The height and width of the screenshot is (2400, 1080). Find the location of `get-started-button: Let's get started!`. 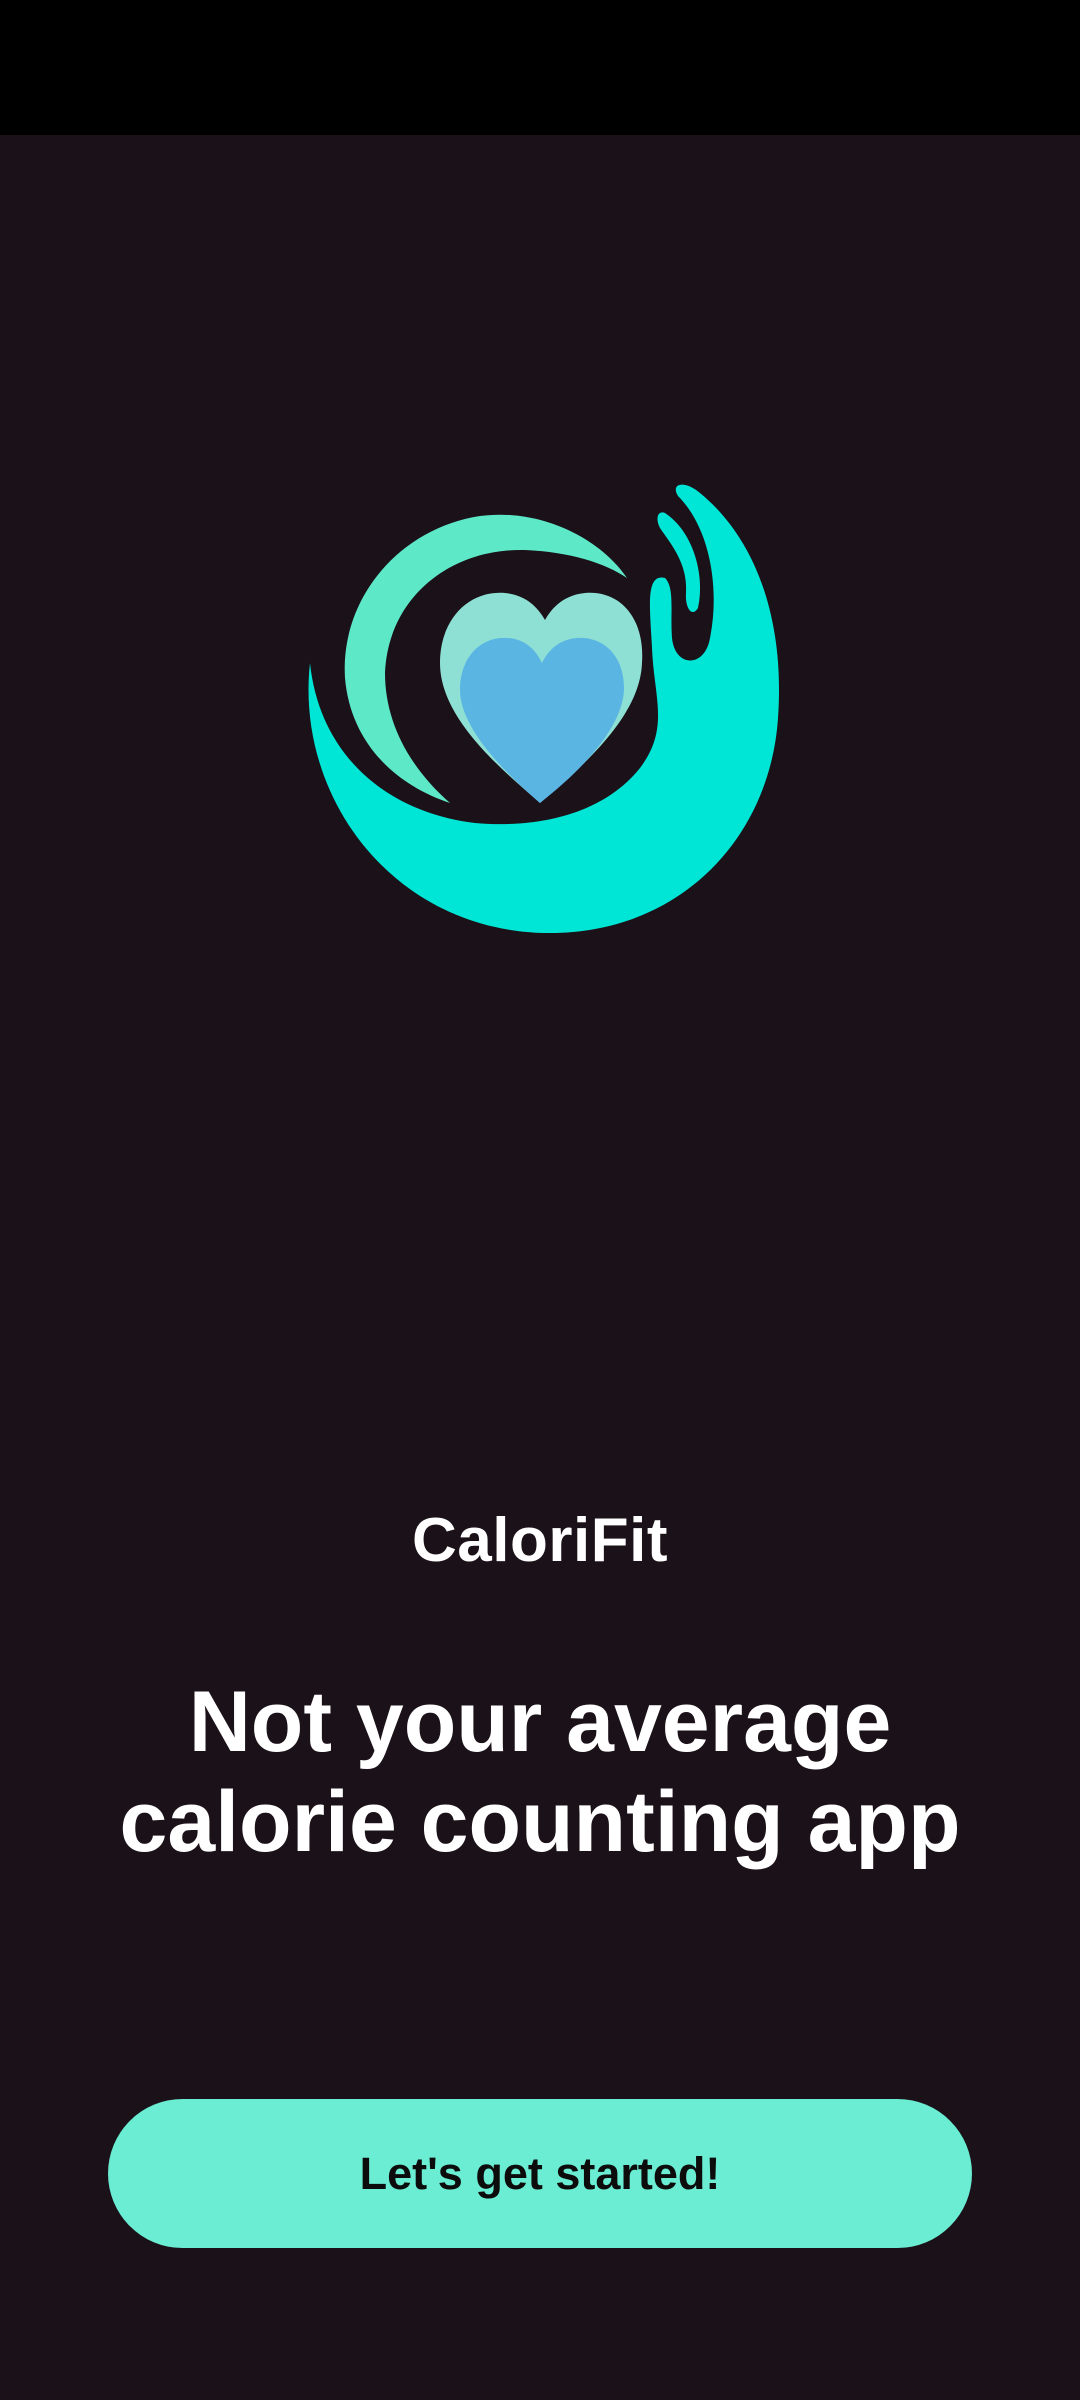

get-started-button: Let's get started! is located at coordinates (540, 2173).